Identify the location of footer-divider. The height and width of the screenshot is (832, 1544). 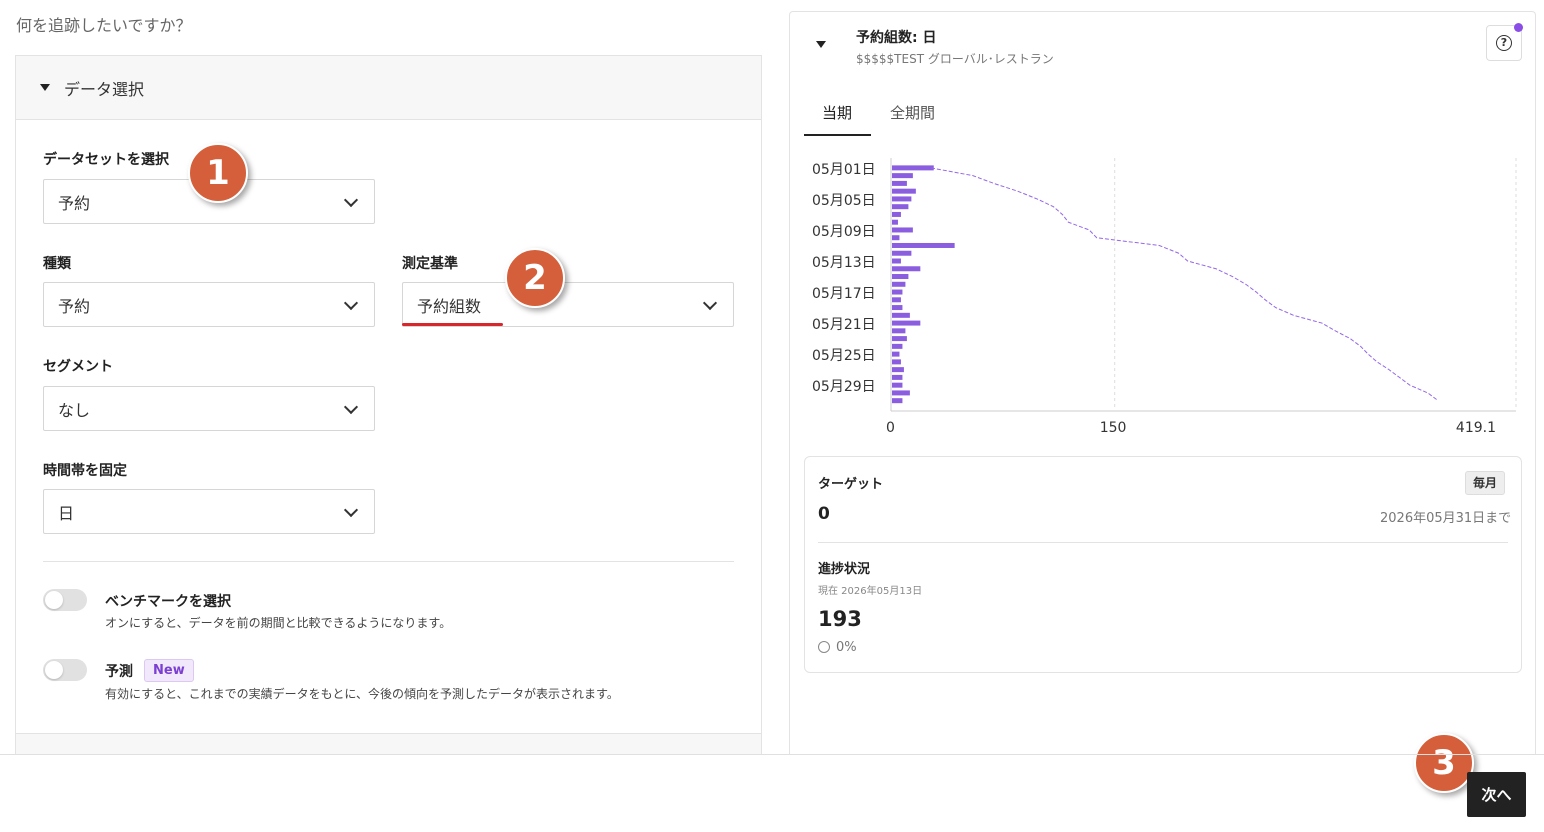
(772, 754).